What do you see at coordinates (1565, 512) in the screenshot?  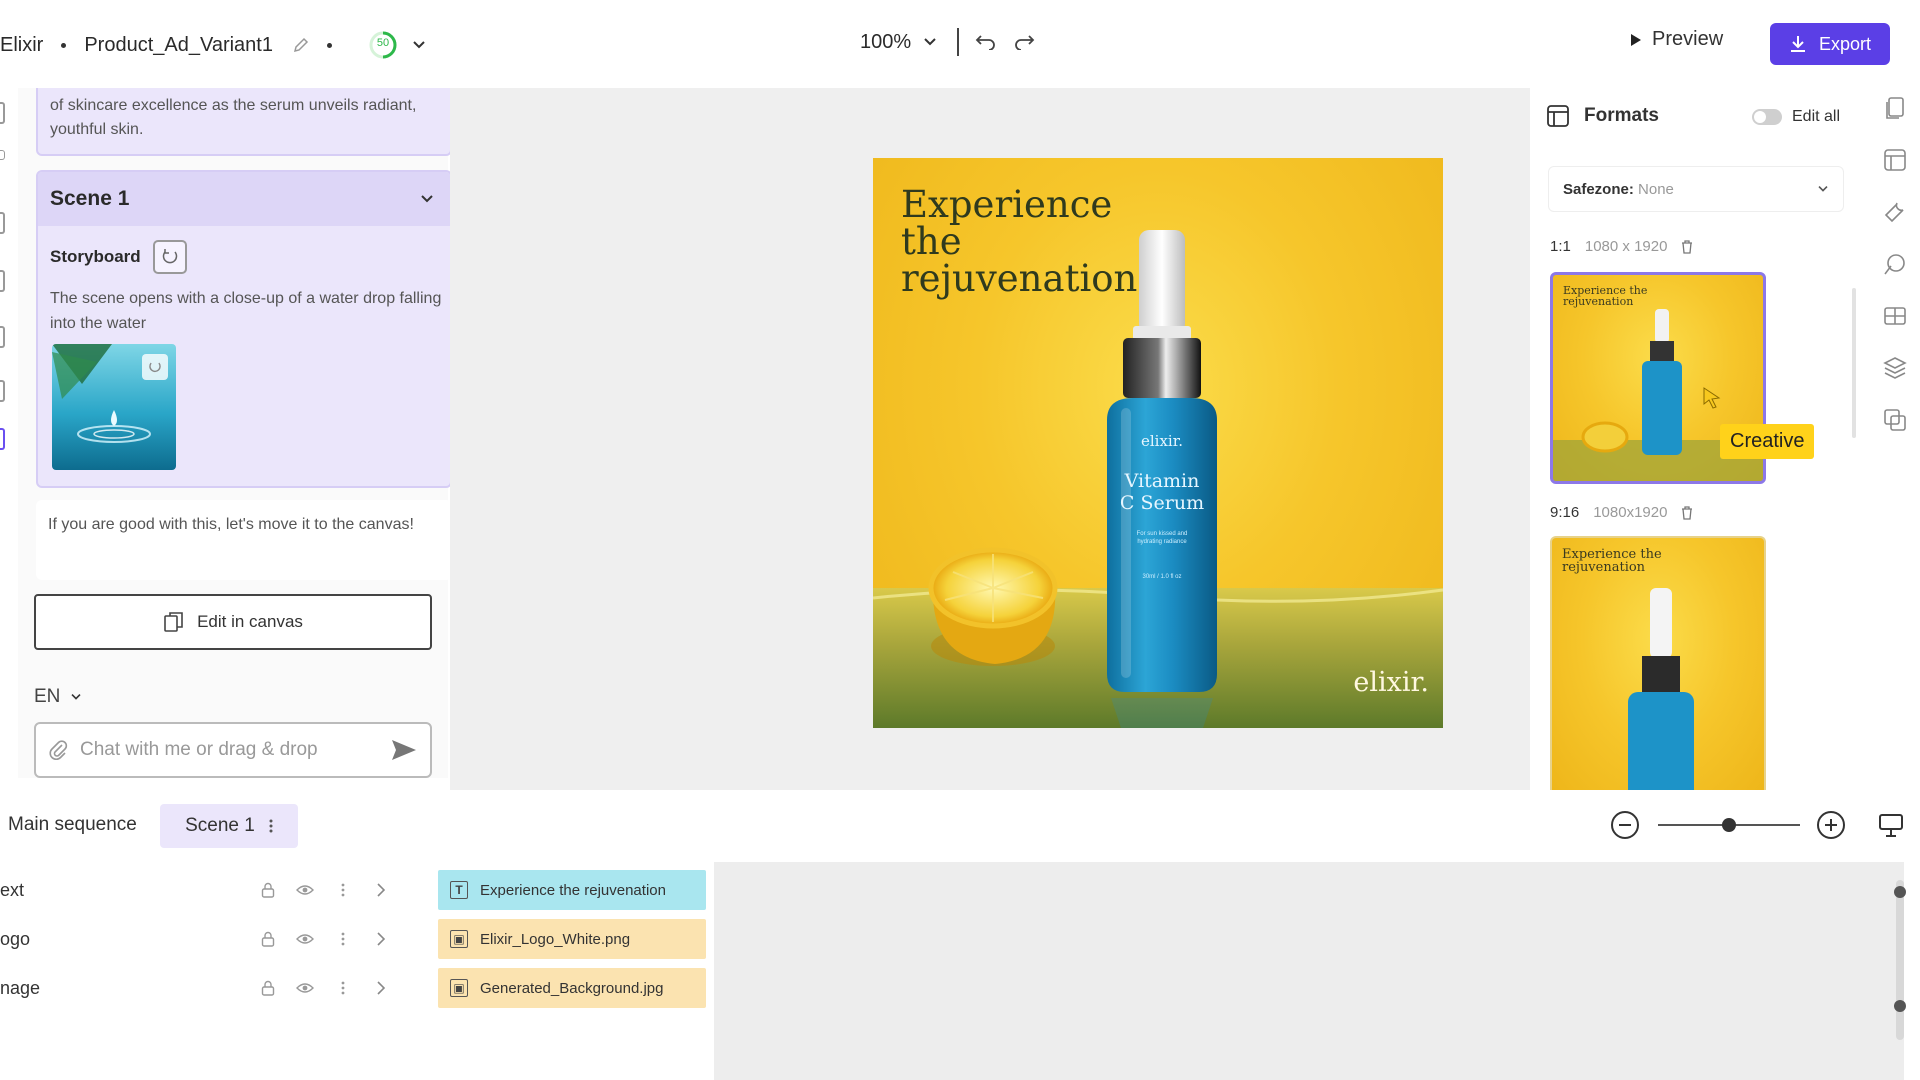 I see `format-ratio: 9:16` at bounding box center [1565, 512].